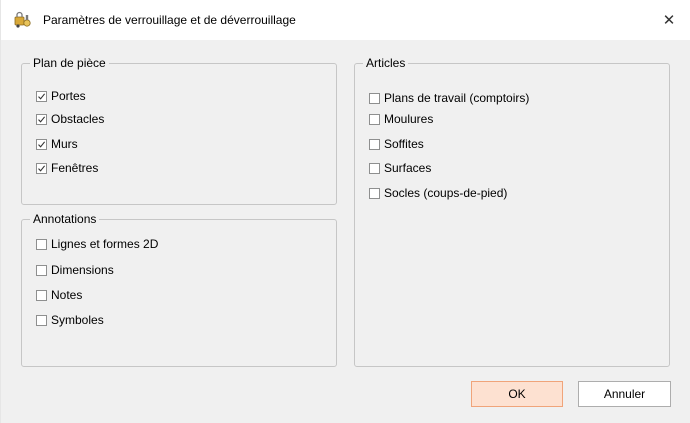 The image size is (690, 423). I want to click on group-legend-annotations: Annotations, so click(65, 219).